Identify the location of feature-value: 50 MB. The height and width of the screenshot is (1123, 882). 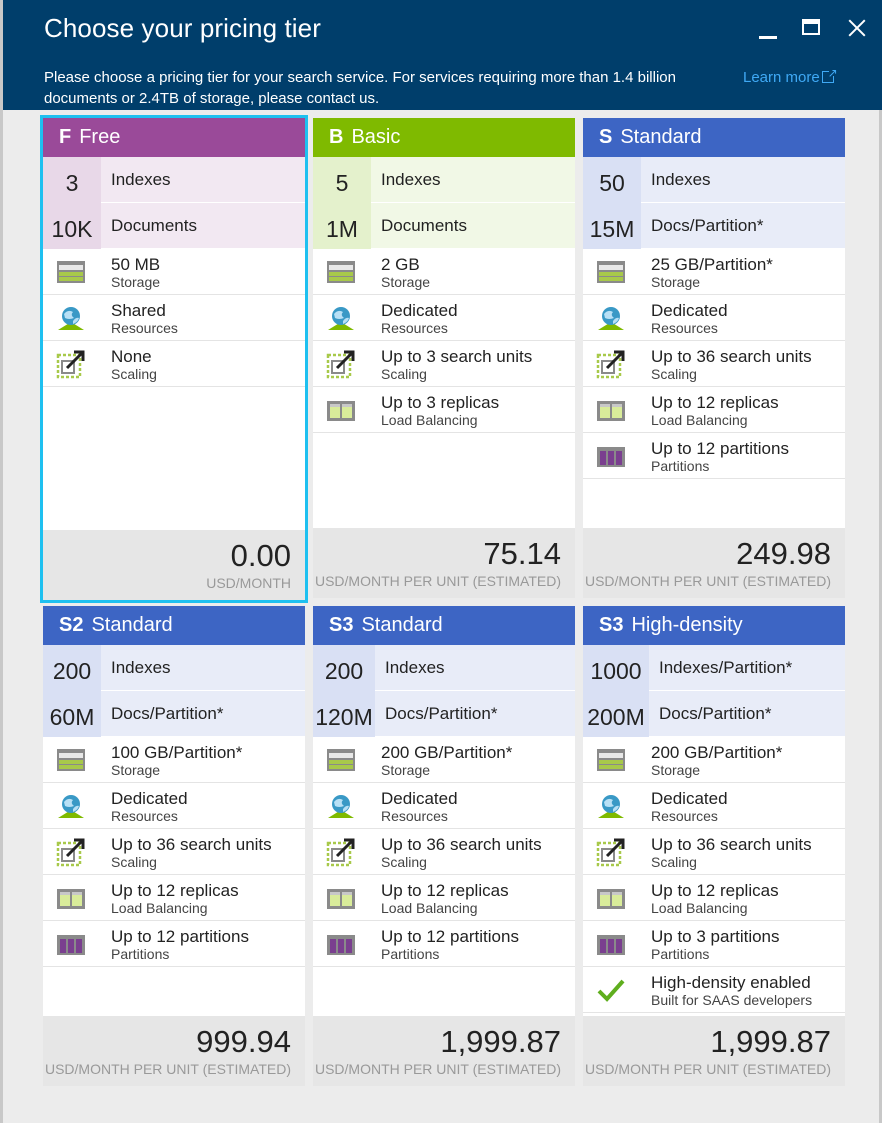
(136, 264).